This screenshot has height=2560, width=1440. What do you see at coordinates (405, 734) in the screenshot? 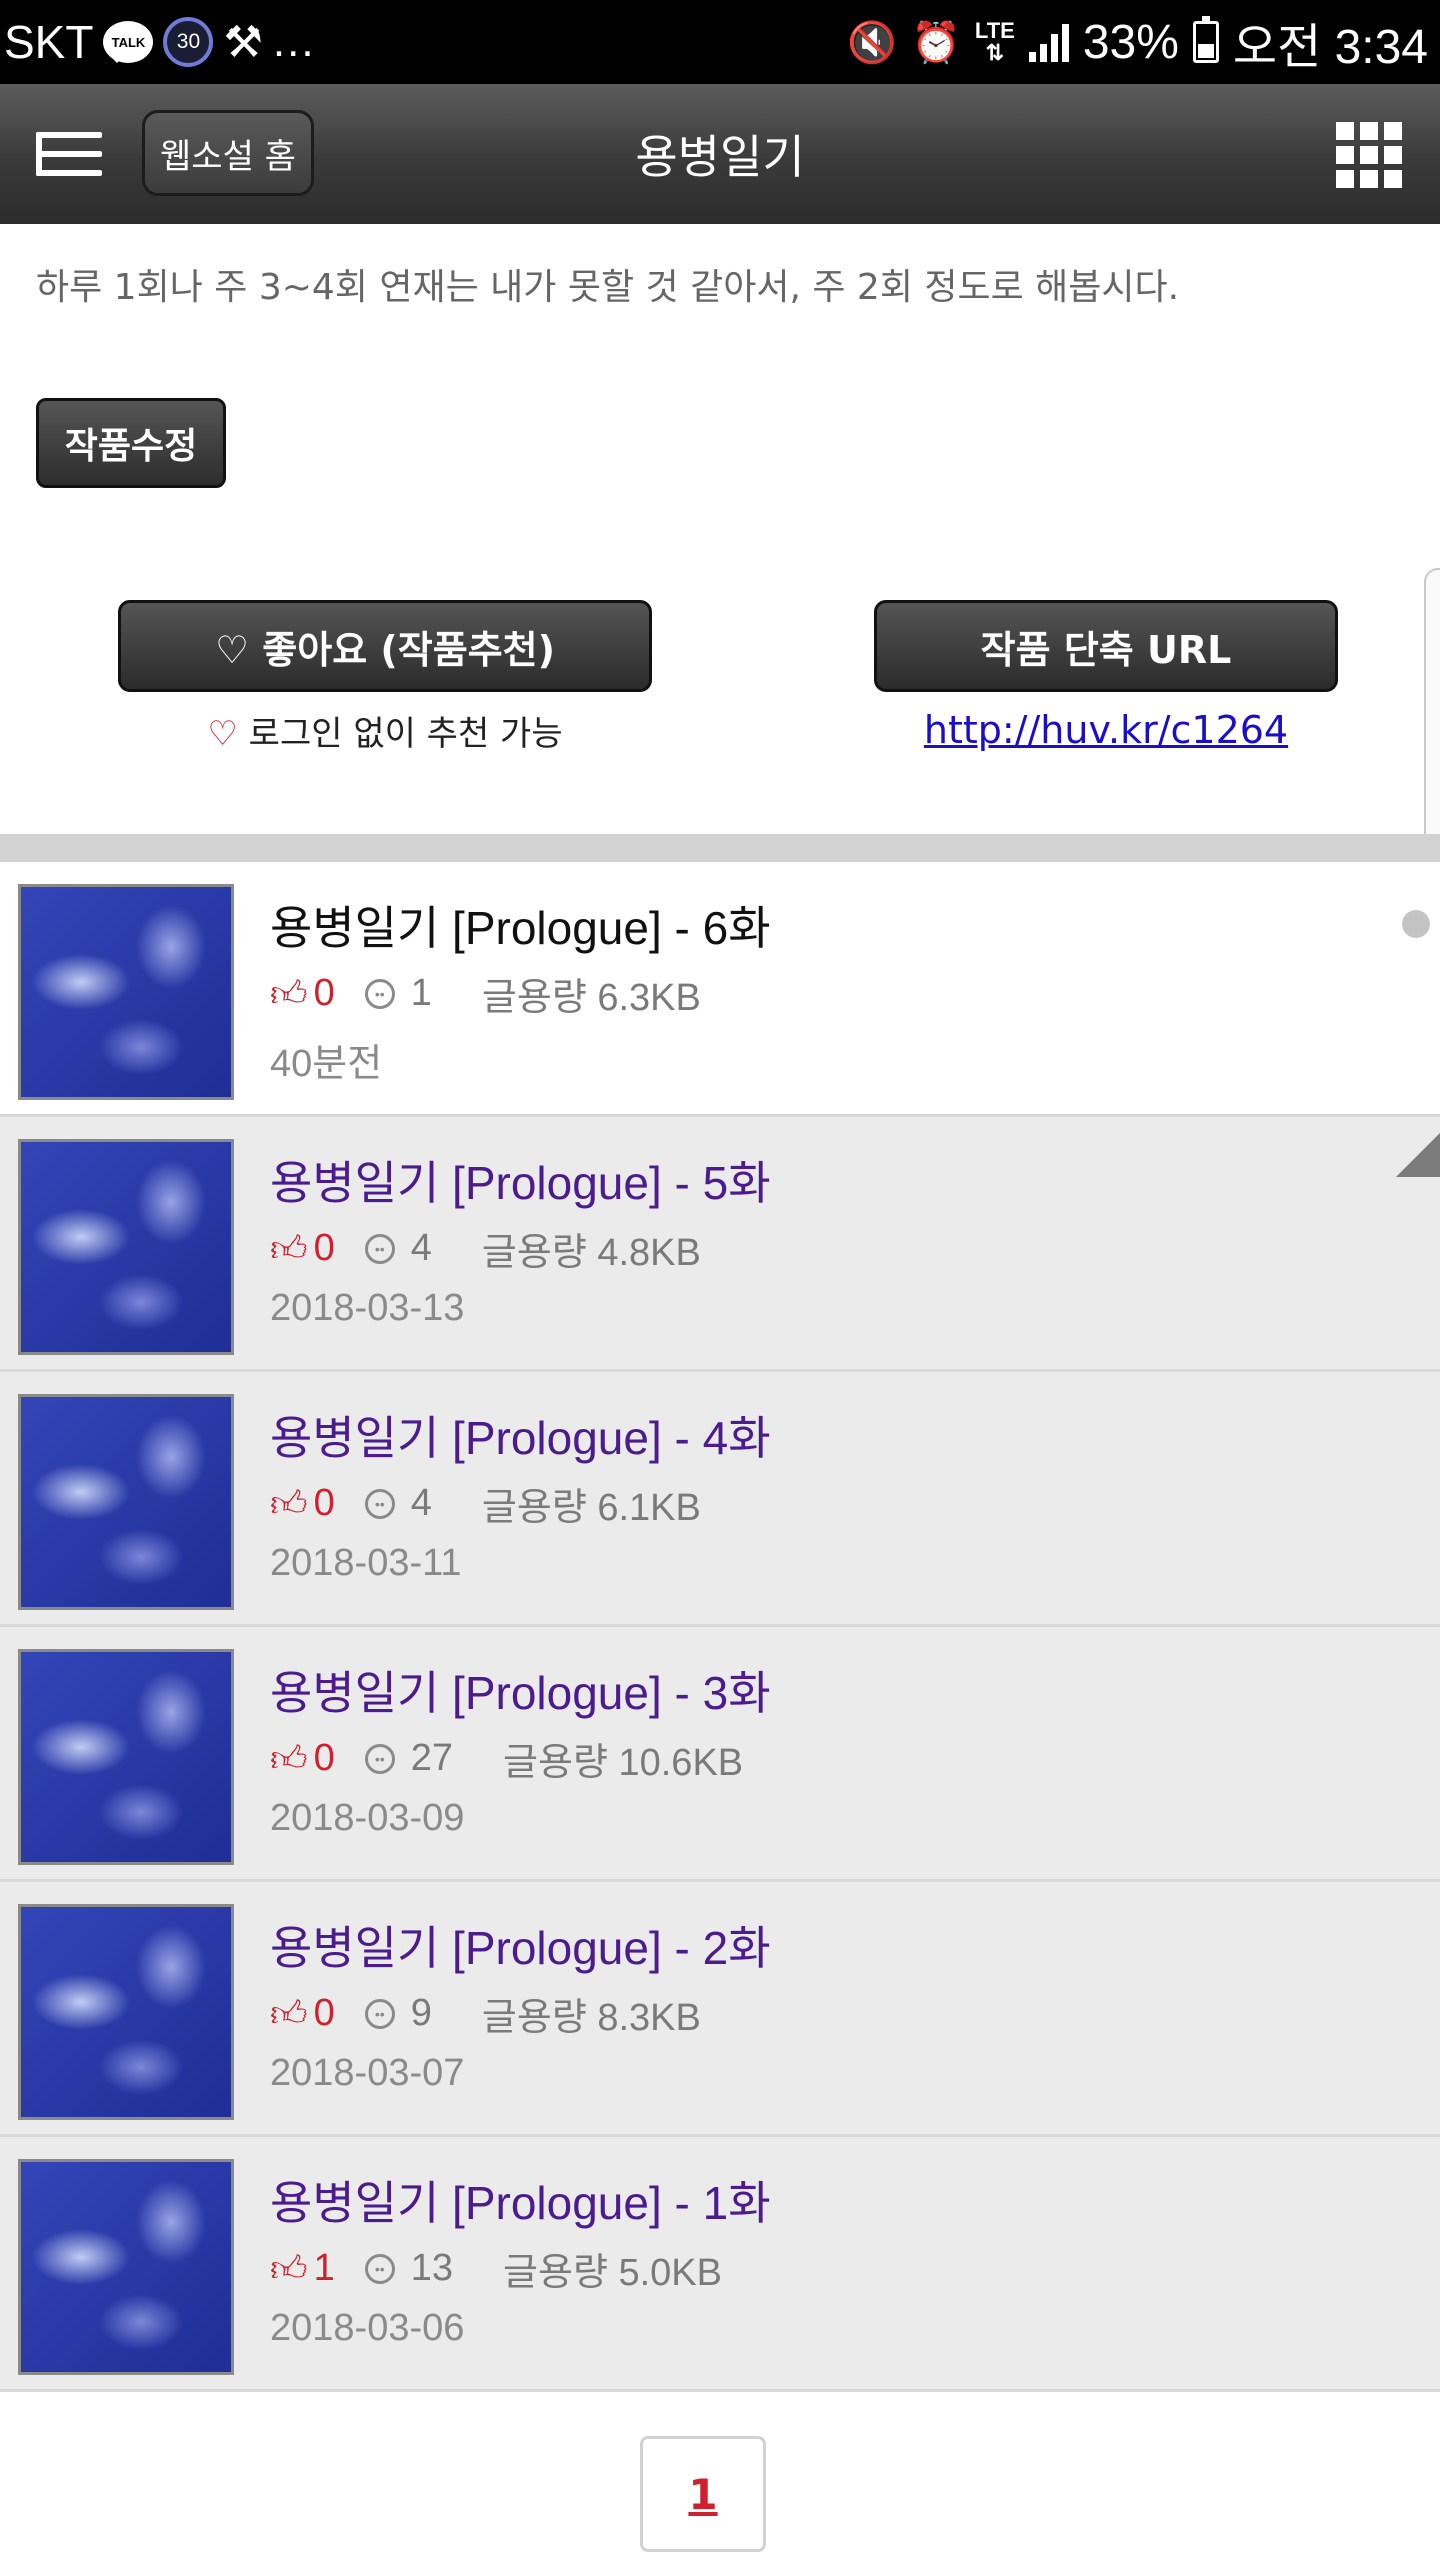
I see `like-note-text: 로그인 없이 추천 가능` at bounding box center [405, 734].